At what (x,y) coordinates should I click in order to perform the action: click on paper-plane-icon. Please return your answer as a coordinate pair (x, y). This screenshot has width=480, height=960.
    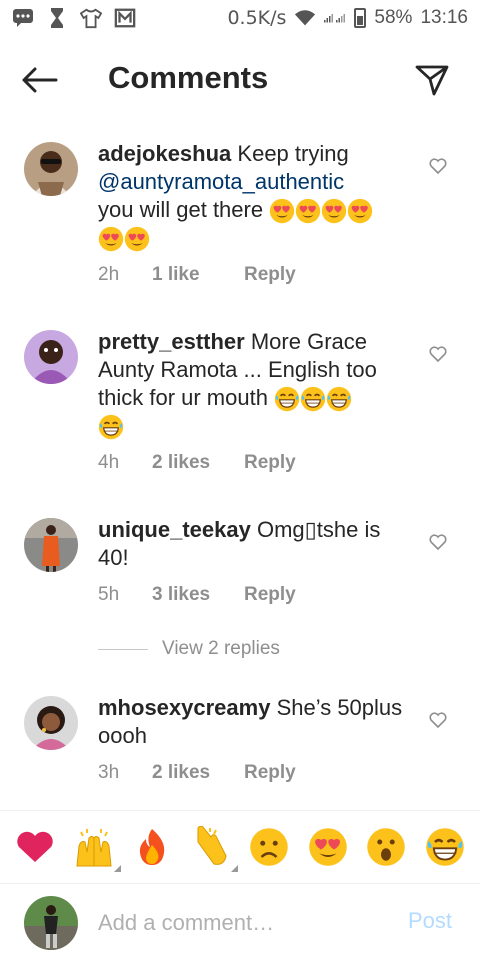
    Looking at the image, I should click on (432, 80).